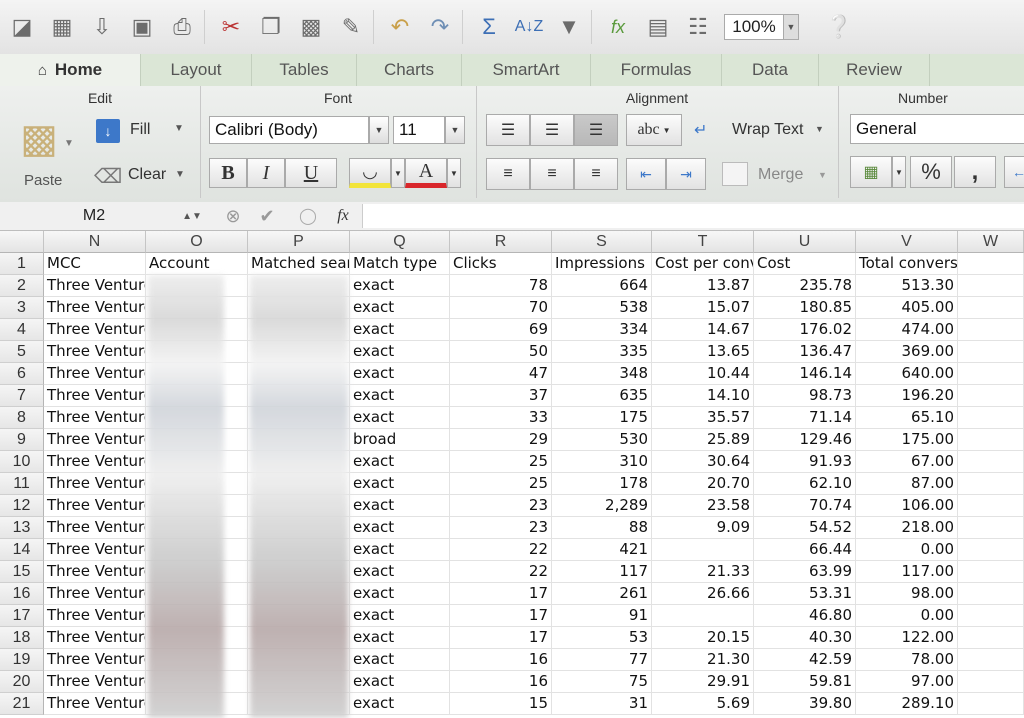  I want to click on table-cell-cost: 53.31, so click(805, 594).